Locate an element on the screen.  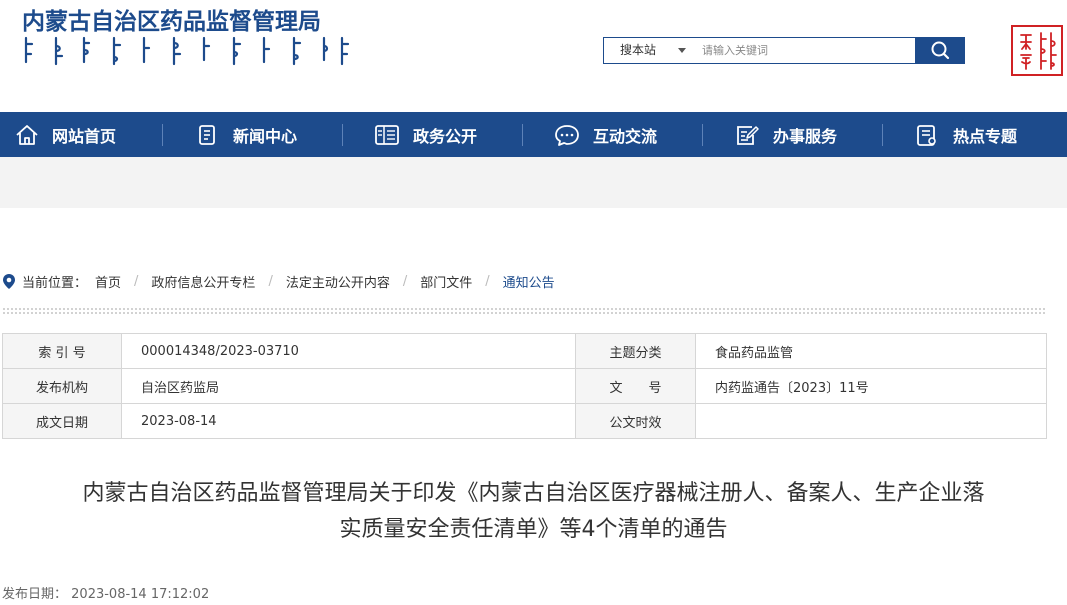
nav-item-label: 新闻中心 is located at coordinates (265, 136).